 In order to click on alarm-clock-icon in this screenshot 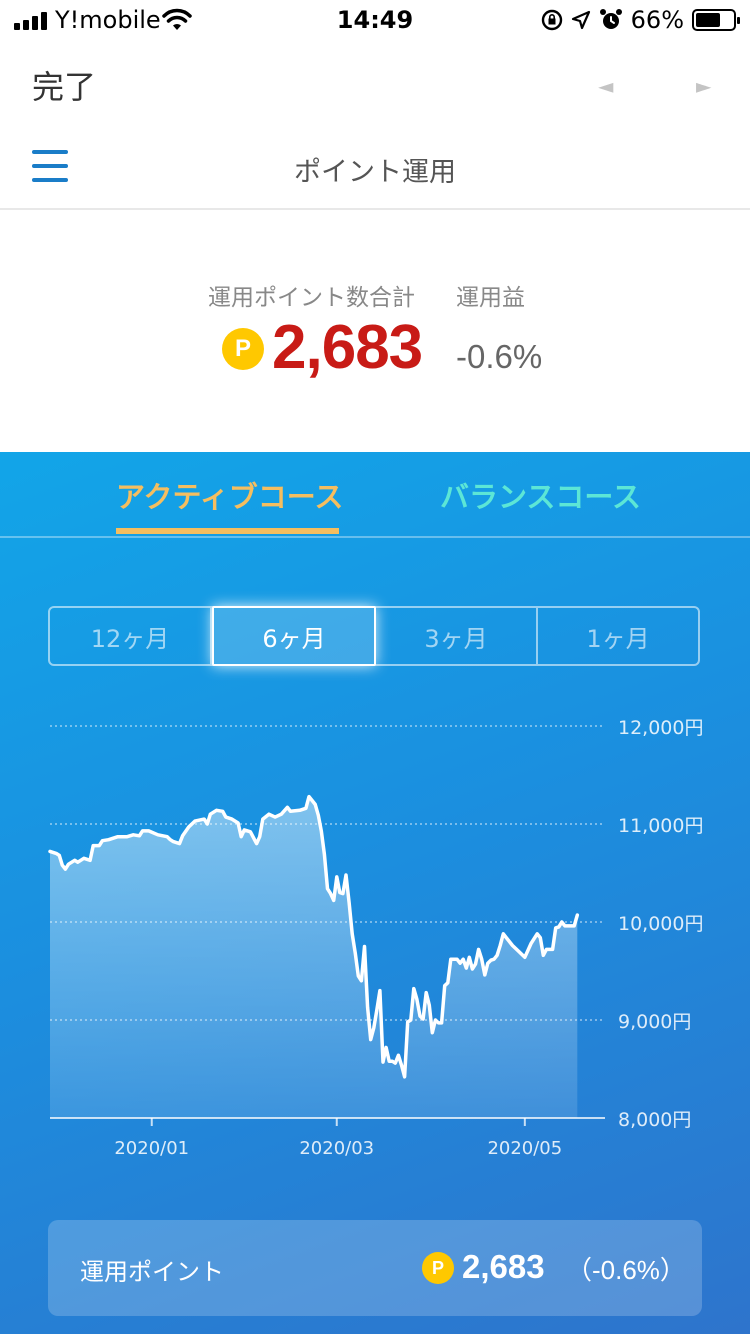, I will do `click(610, 19)`.